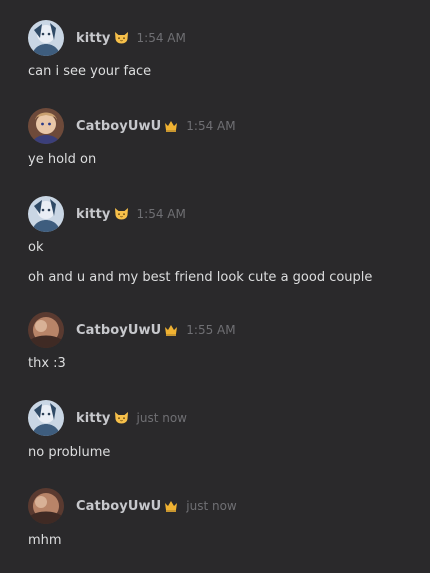 Image resolution: width=430 pixels, height=573 pixels. I want to click on message-text: ye hold on, so click(62, 159).